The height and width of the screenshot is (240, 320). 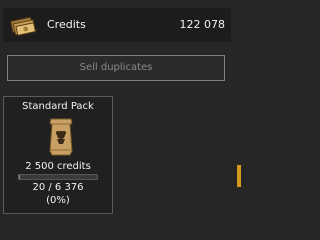 I want to click on card-pack-icon, so click(x=61, y=137).